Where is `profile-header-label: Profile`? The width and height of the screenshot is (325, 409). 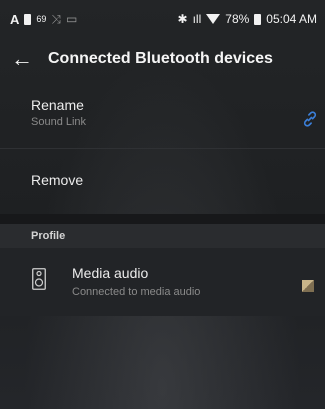 profile-header-label: Profile is located at coordinates (48, 236).